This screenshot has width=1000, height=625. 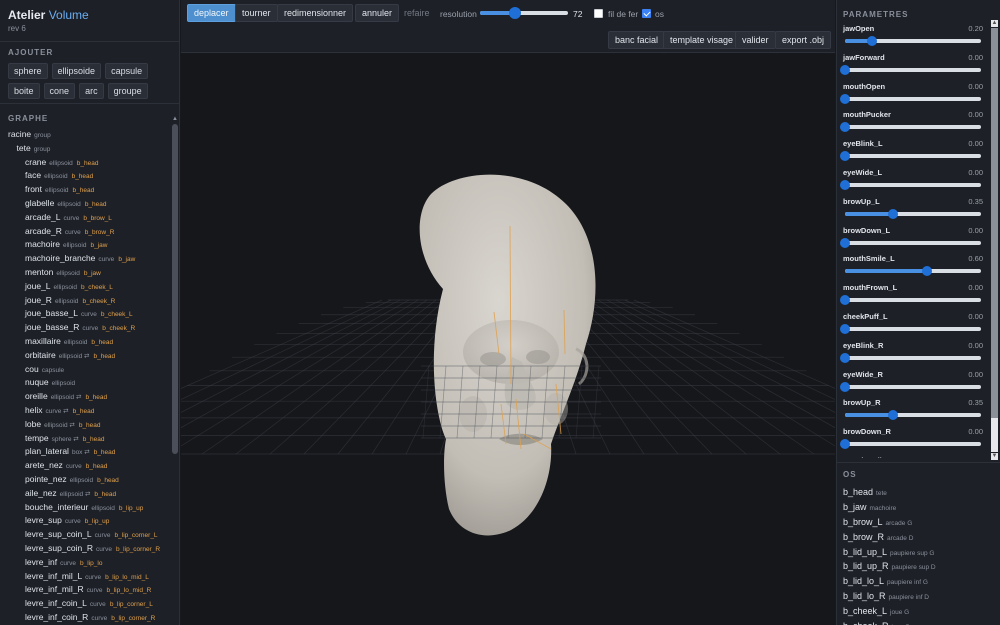 I want to click on resolution-slider, so click(x=524, y=13).